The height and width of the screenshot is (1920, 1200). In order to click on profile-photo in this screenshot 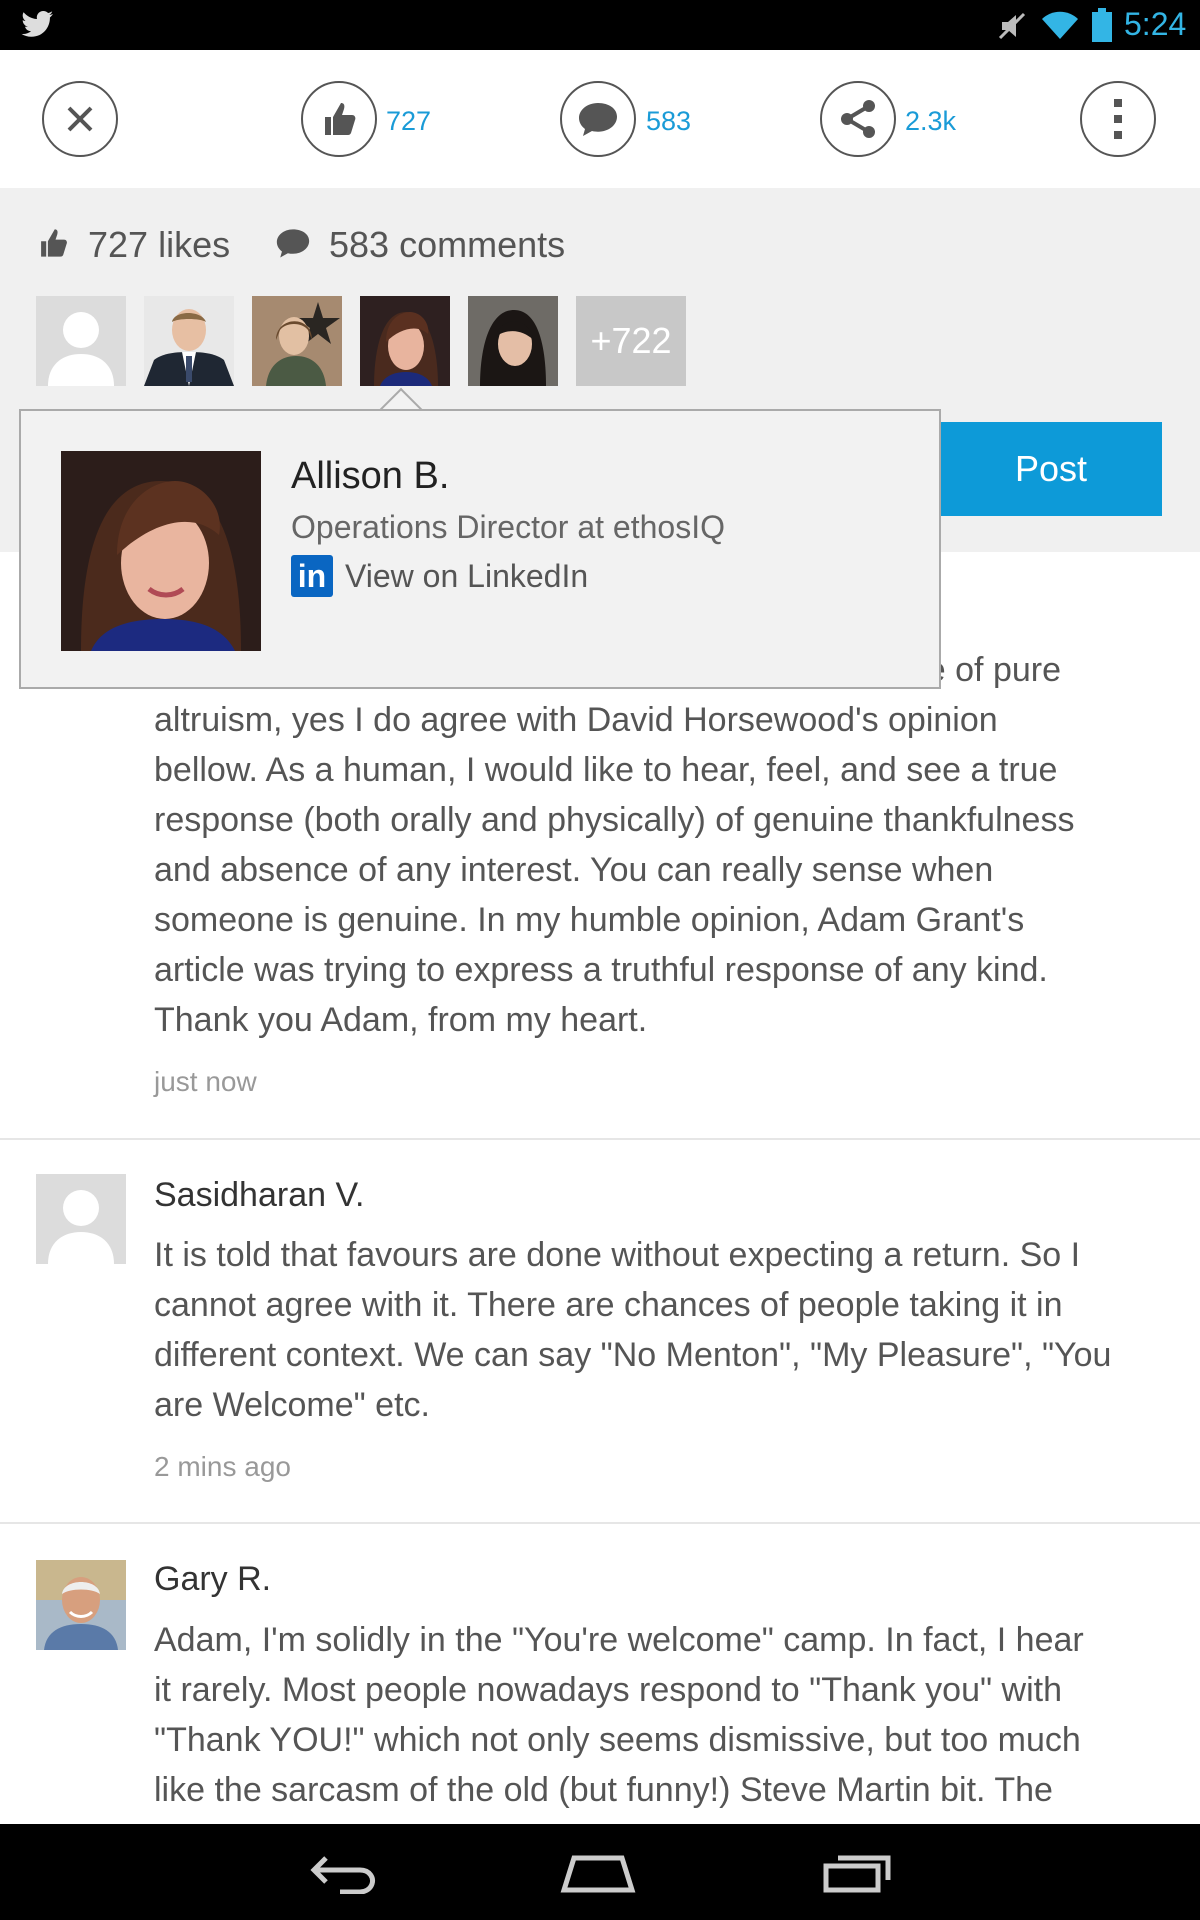, I will do `click(161, 551)`.